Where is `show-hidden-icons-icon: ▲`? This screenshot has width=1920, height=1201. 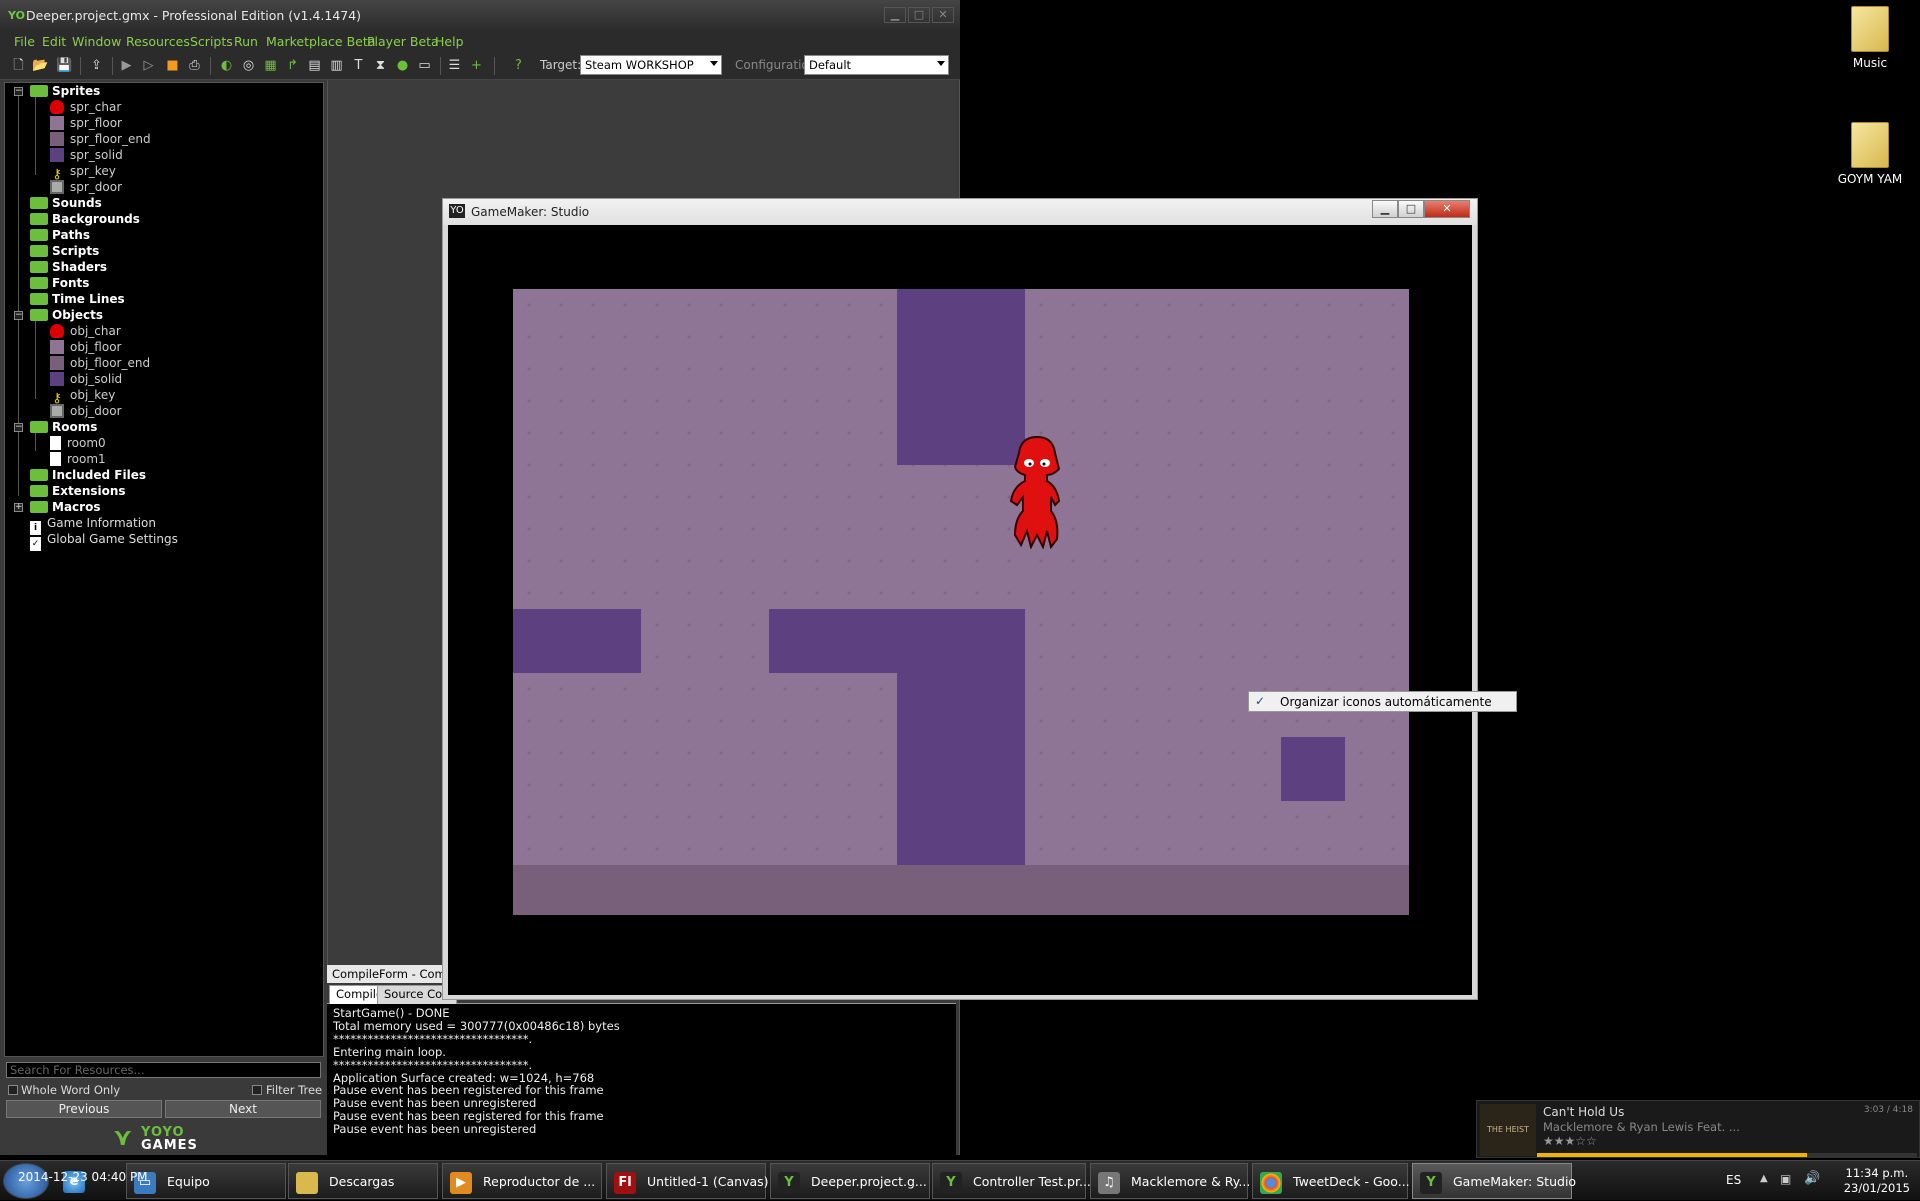 show-hidden-icons-icon: ▲ is located at coordinates (1764, 1178).